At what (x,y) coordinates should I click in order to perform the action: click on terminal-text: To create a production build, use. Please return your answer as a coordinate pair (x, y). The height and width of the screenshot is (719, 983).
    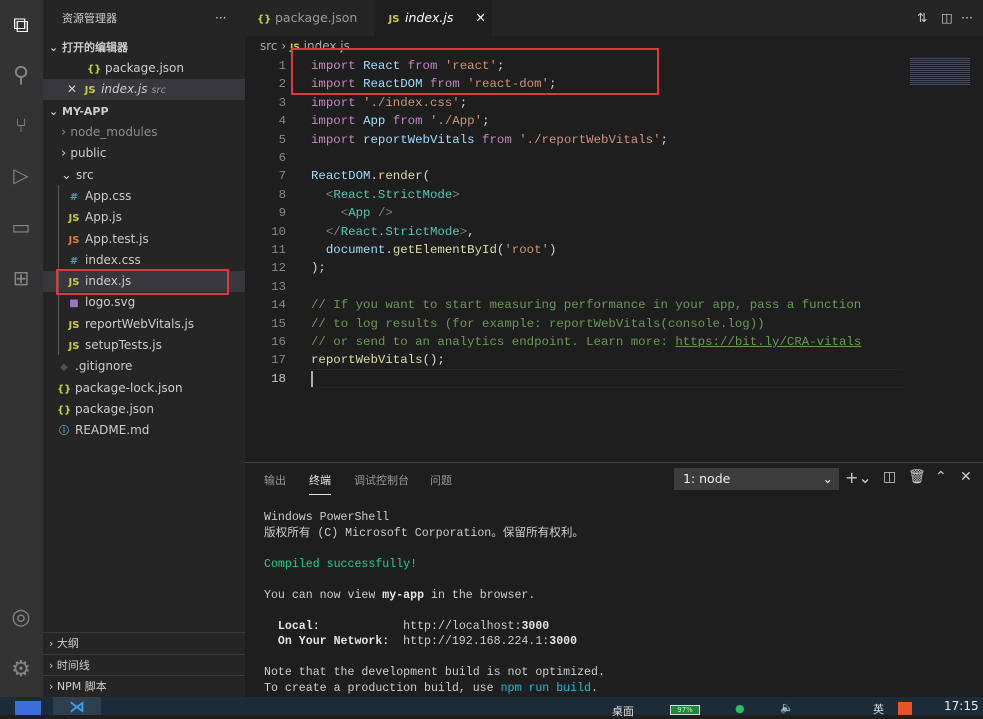
    Looking at the image, I should click on (382, 688).